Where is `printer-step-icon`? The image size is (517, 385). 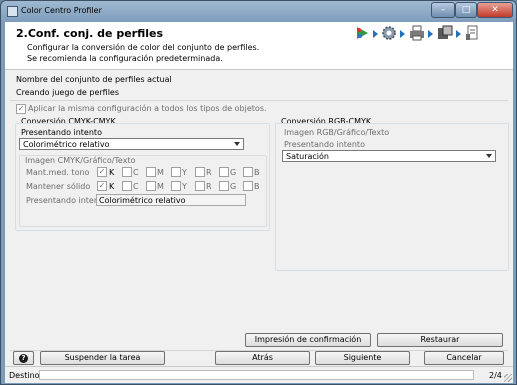
printer-step-icon is located at coordinates (417, 33).